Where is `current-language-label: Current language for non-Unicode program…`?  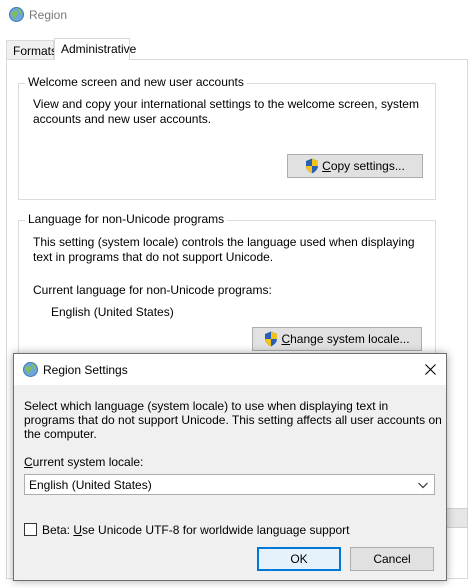
current-language-label: Current language for non-Unicode program… is located at coordinates (152, 290).